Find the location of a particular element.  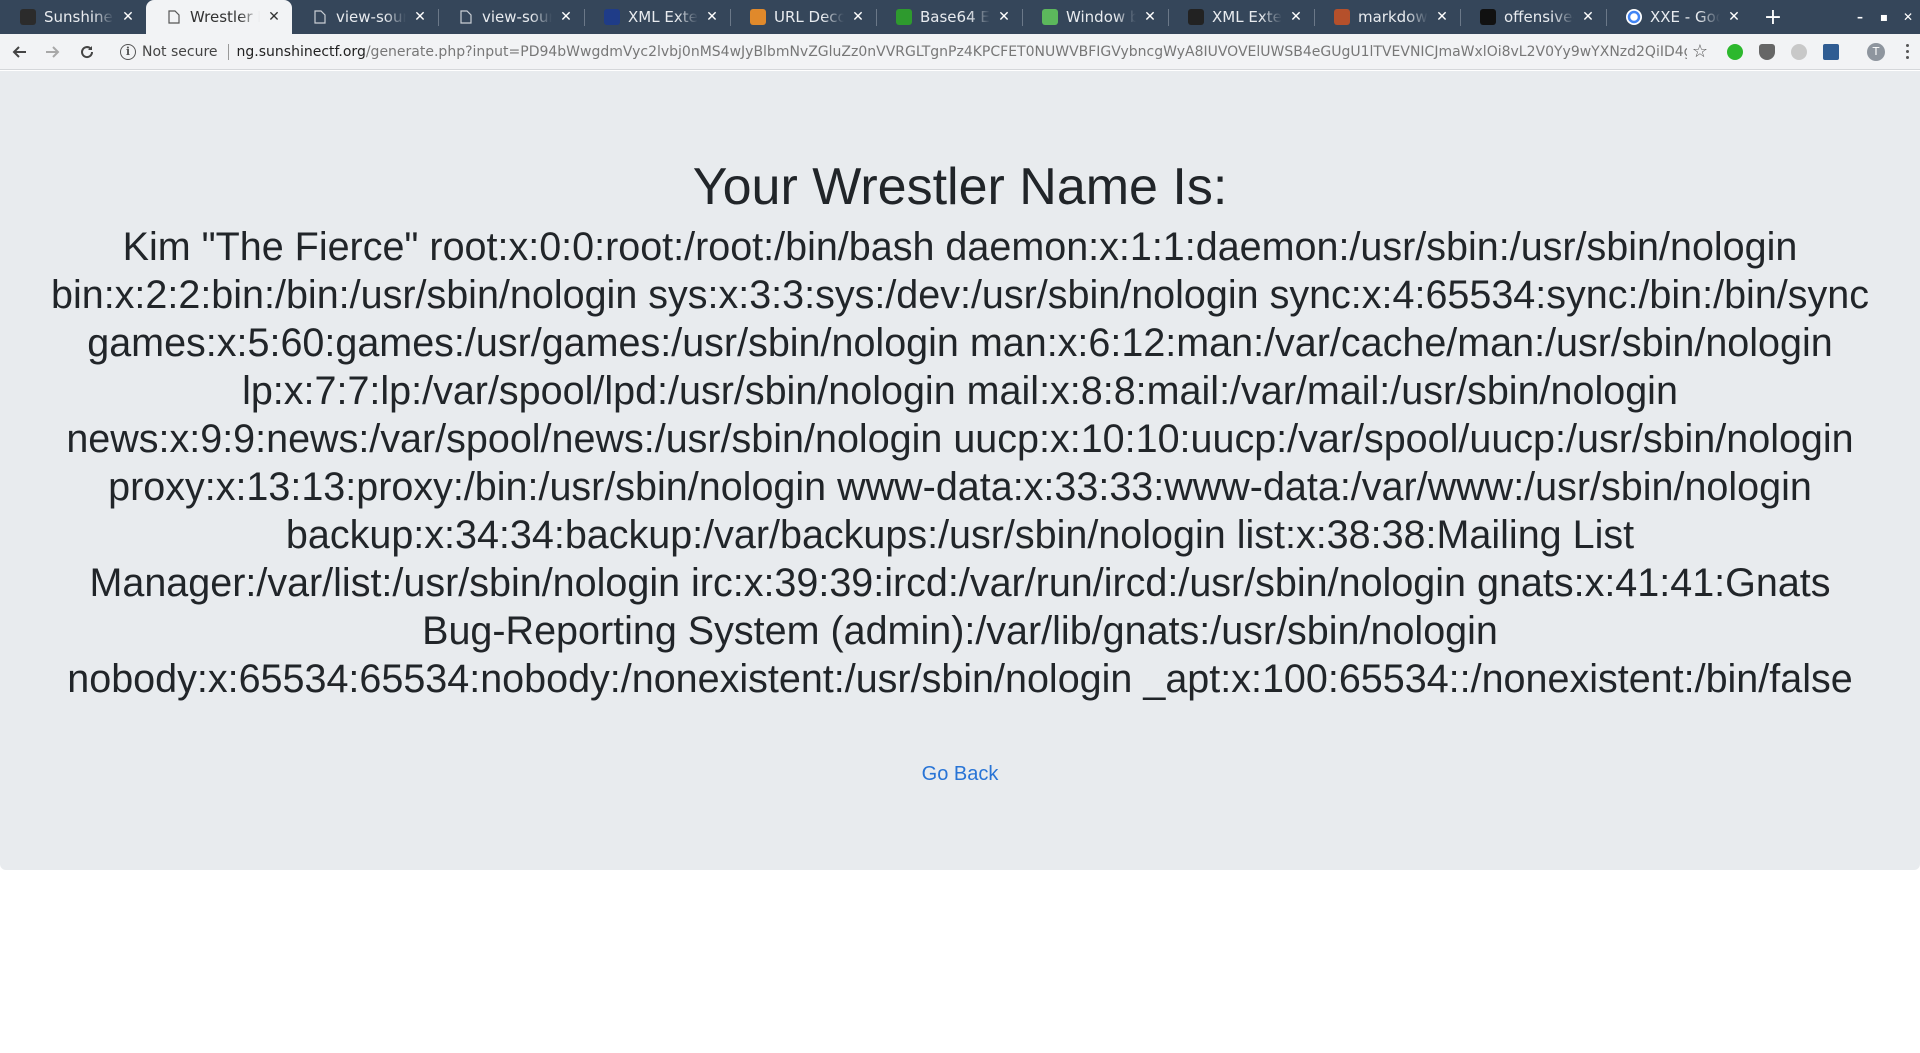

reload-icon is located at coordinates (87, 51).